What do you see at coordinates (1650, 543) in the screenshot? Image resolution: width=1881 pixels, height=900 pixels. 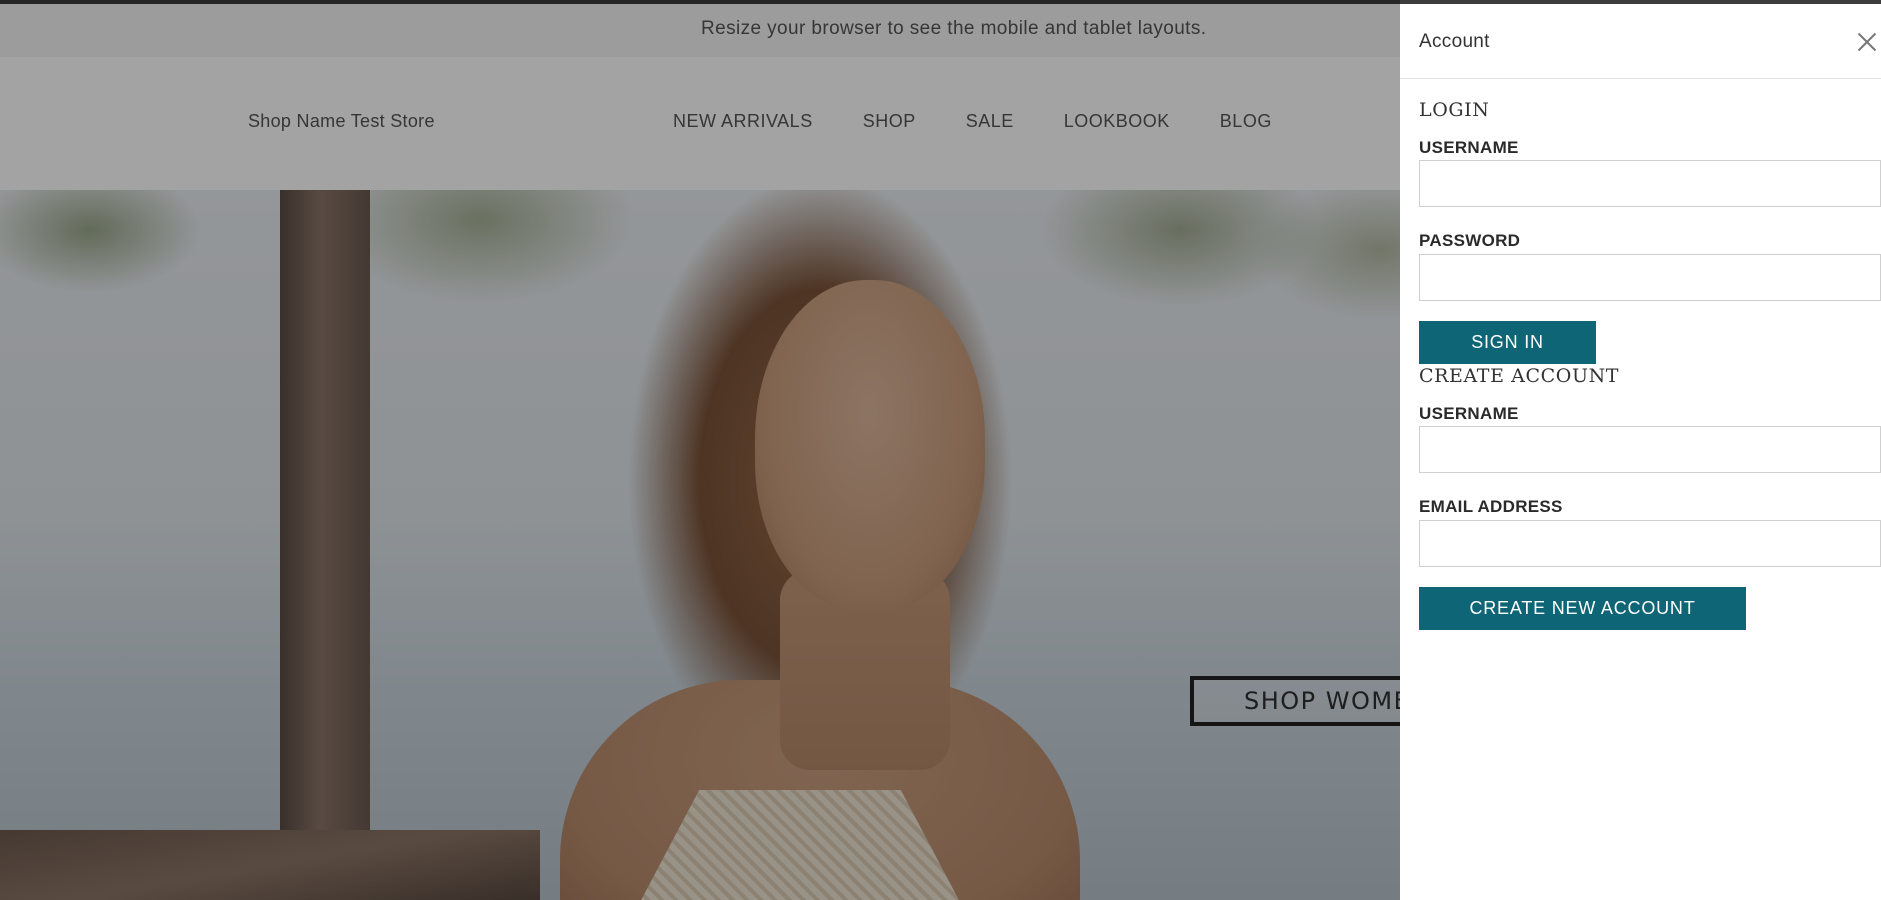 I see `email-address-input` at bounding box center [1650, 543].